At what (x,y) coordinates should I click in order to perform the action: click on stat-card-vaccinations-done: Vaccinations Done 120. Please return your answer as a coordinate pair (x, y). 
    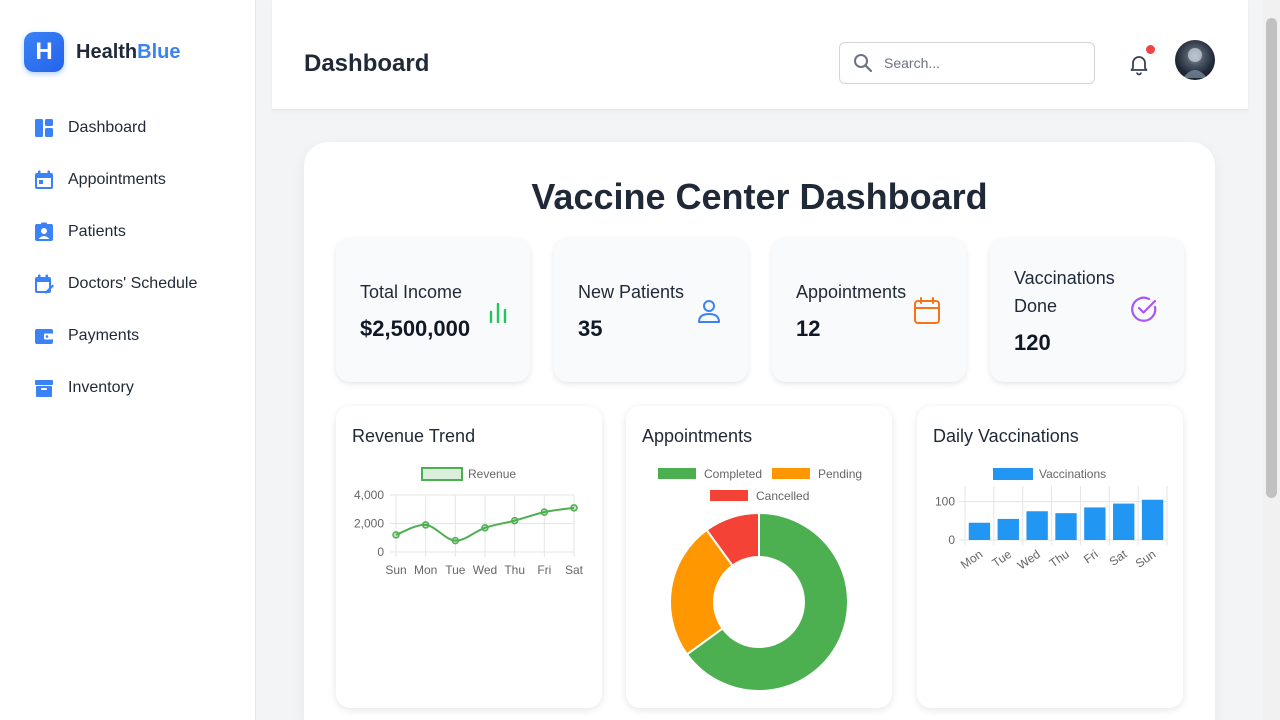
    Looking at the image, I should click on (1087, 310).